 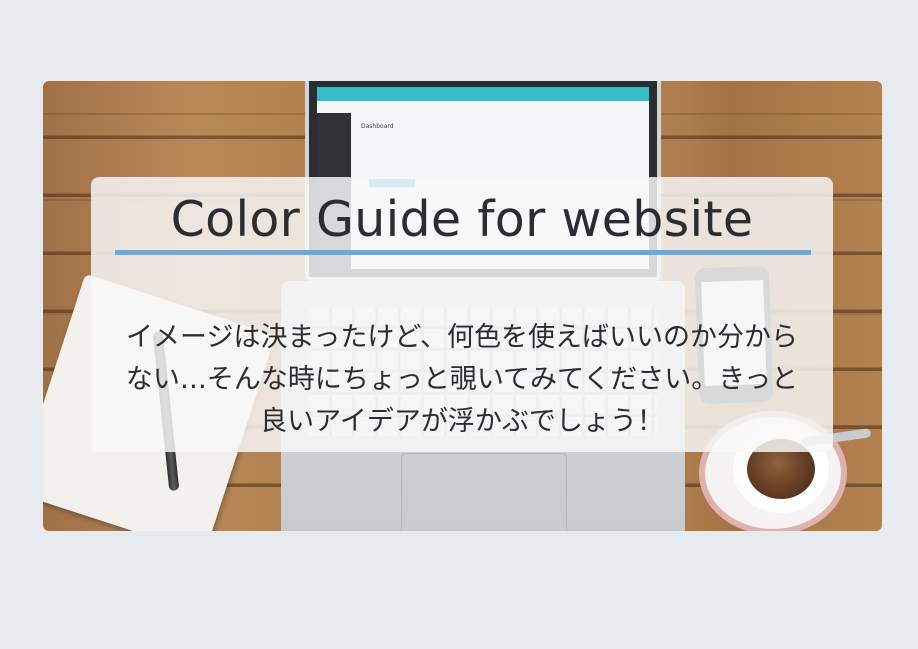 What do you see at coordinates (463, 252) in the screenshot?
I see `title-underline` at bounding box center [463, 252].